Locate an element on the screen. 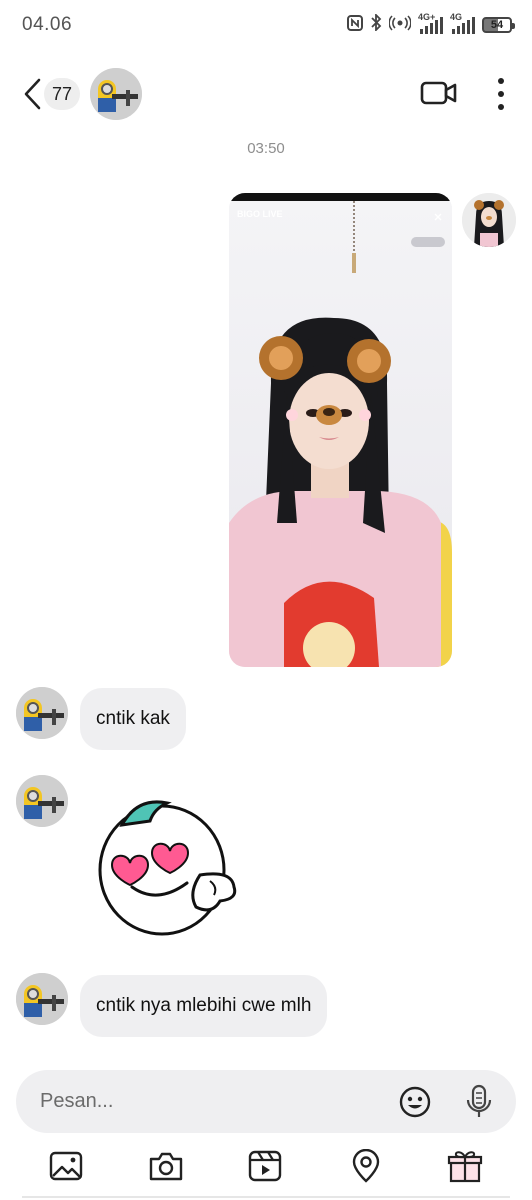  camera-icon is located at coordinates (166, 1166).